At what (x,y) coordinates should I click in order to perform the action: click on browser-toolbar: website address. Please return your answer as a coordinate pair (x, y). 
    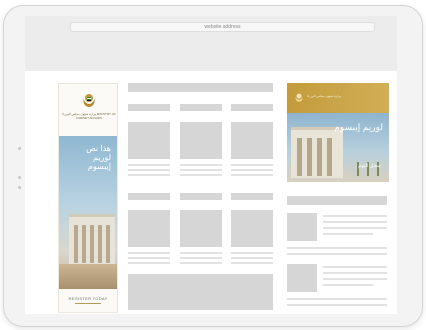
    Looking at the image, I should click on (211, 27).